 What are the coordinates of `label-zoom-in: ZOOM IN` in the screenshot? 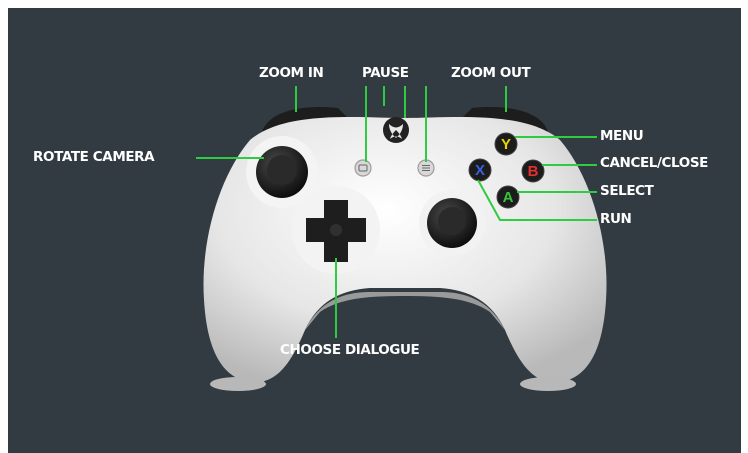 It's located at (291, 73).